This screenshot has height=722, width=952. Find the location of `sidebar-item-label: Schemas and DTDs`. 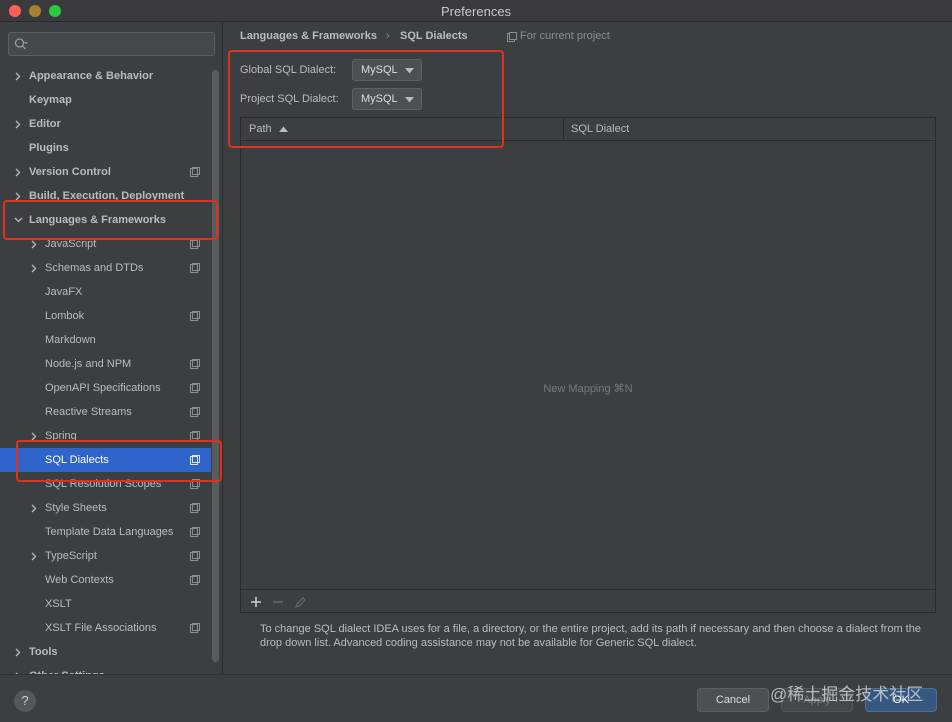

sidebar-item-label: Schemas and DTDs is located at coordinates (94, 268).